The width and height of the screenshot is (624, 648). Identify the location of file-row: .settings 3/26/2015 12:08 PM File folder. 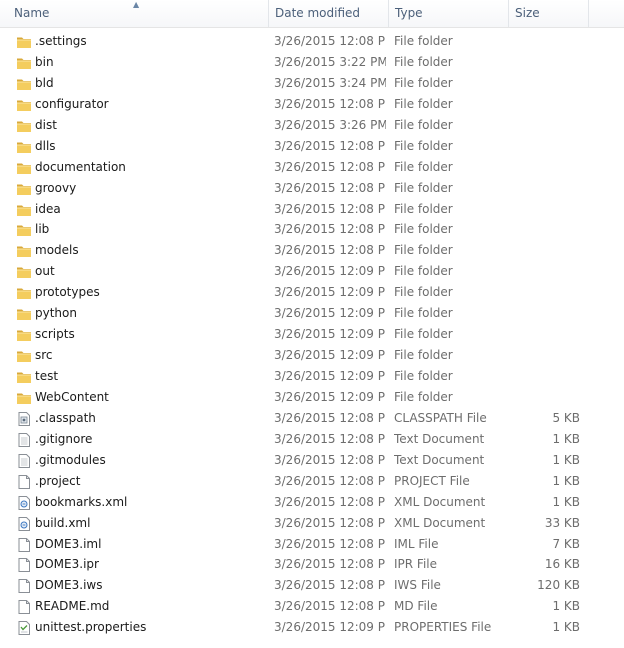
(312, 41).